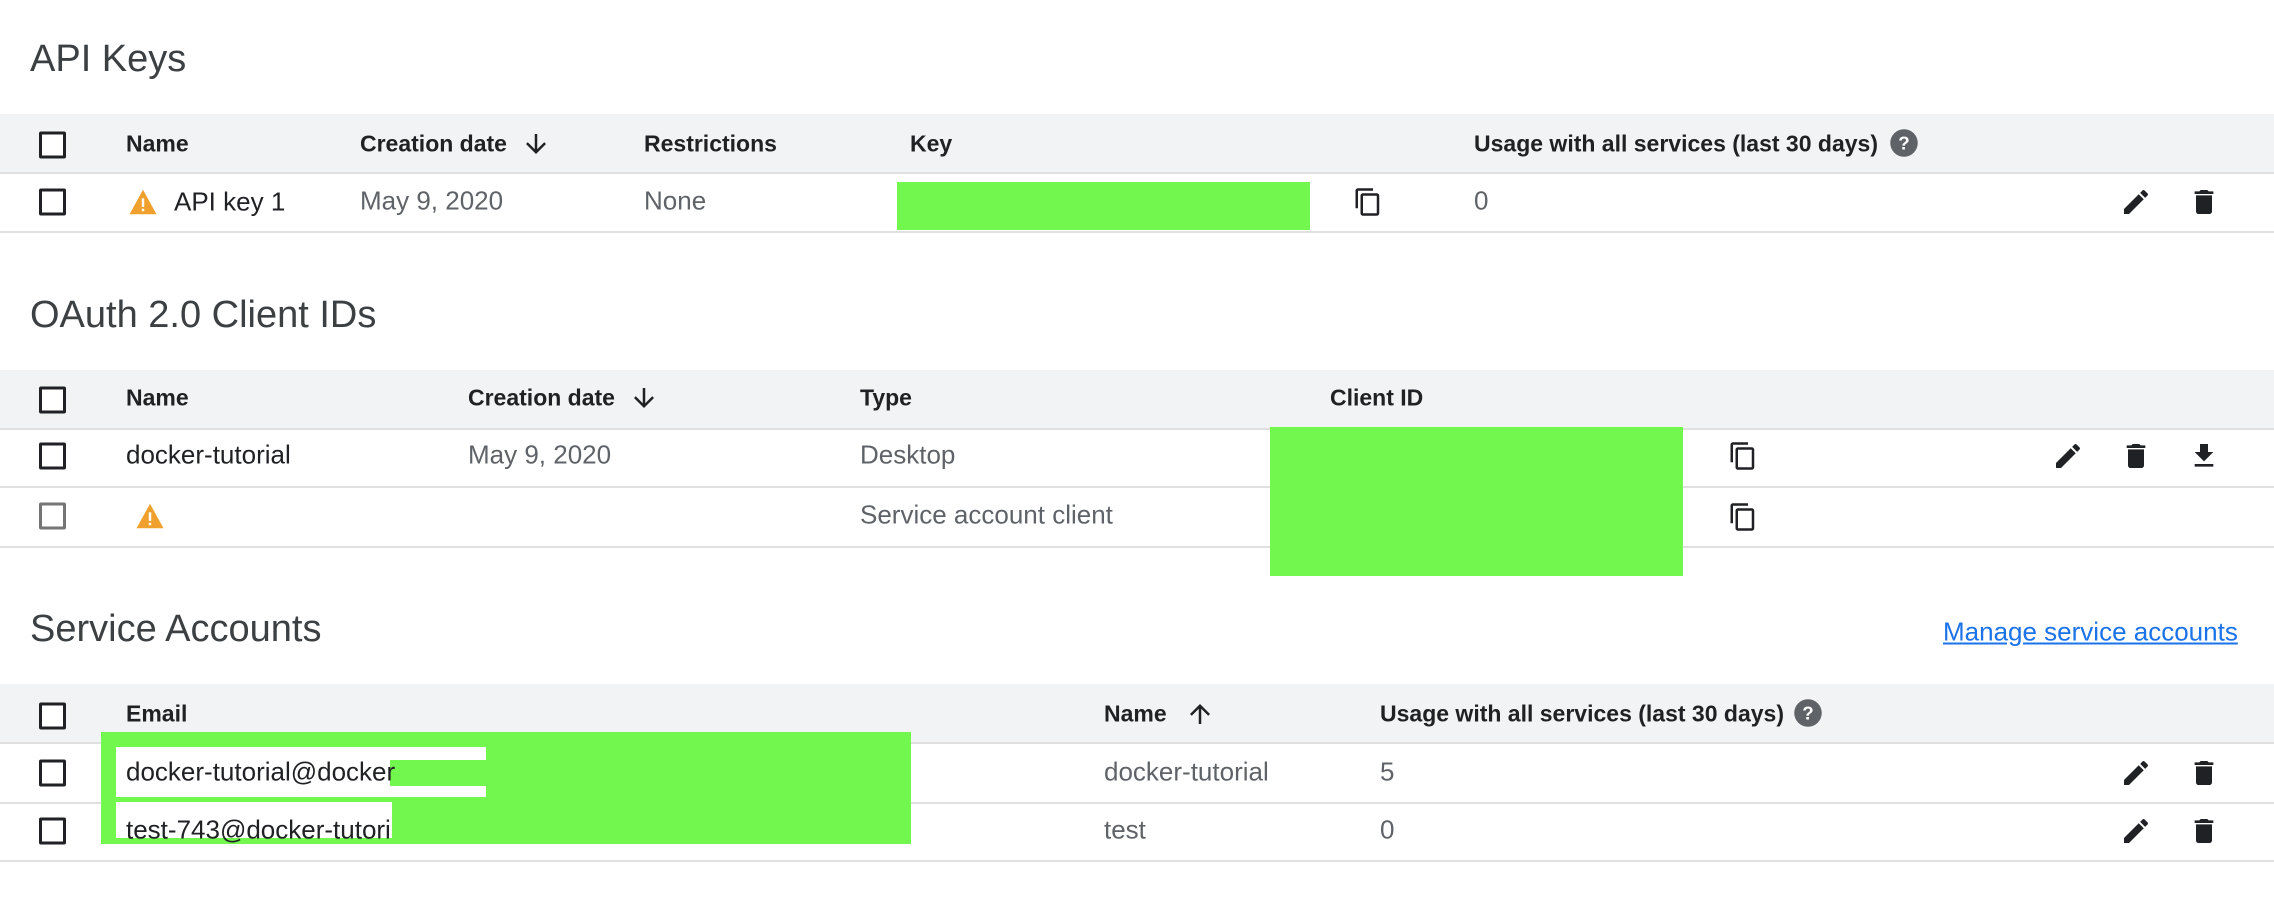  Describe the element at coordinates (1387, 771) in the screenshot. I see `sa-usage: 5` at that location.